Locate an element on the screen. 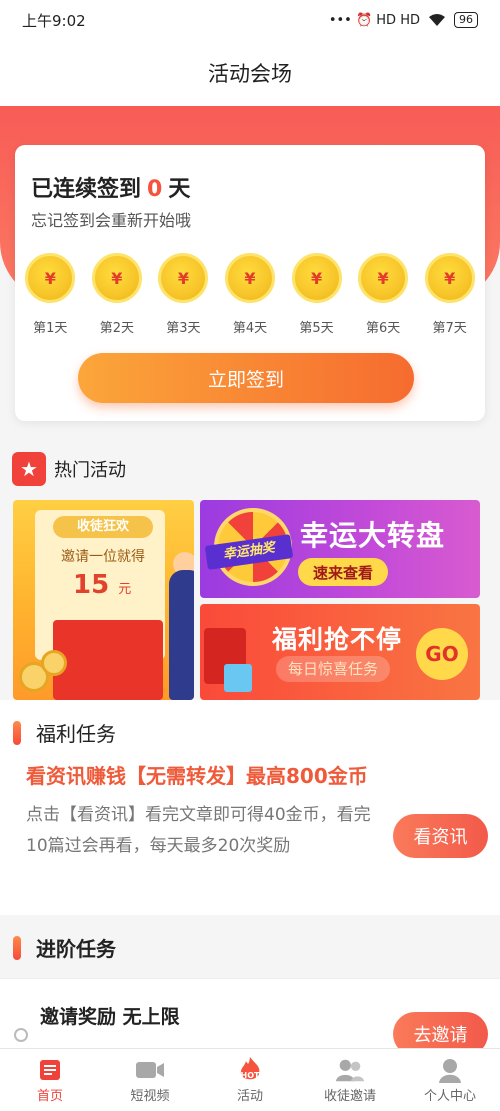 The height and width of the screenshot is (1111, 500). signin-streak: 已连续签到 0 天 is located at coordinates (110, 187).